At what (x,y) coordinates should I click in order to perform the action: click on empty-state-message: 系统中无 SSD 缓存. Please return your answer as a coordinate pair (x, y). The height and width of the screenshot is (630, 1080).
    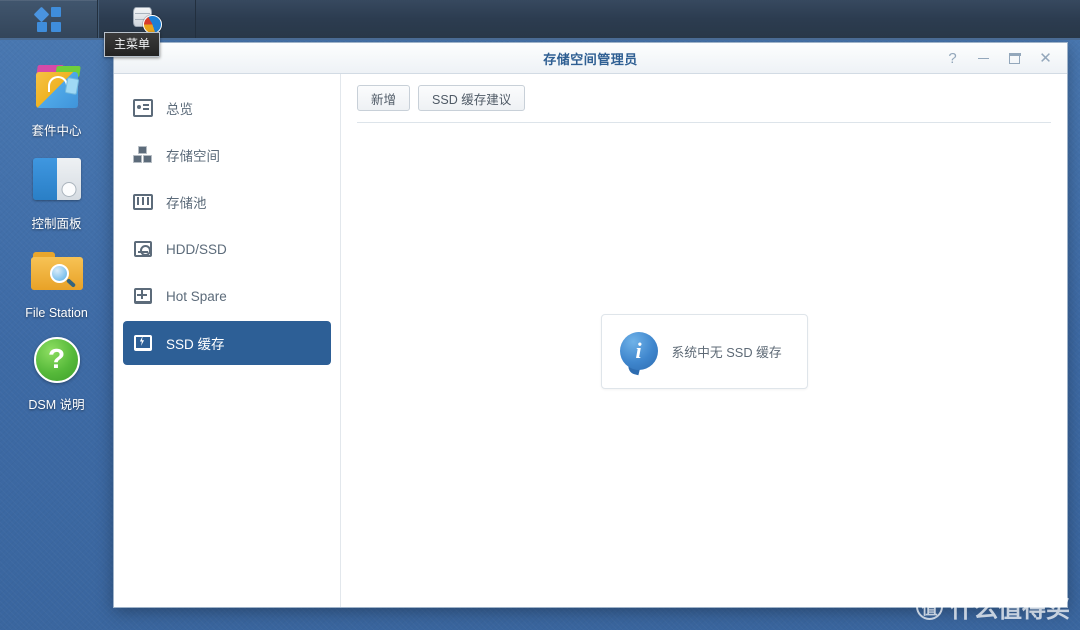
    Looking at the image, I should click on (726, 352).